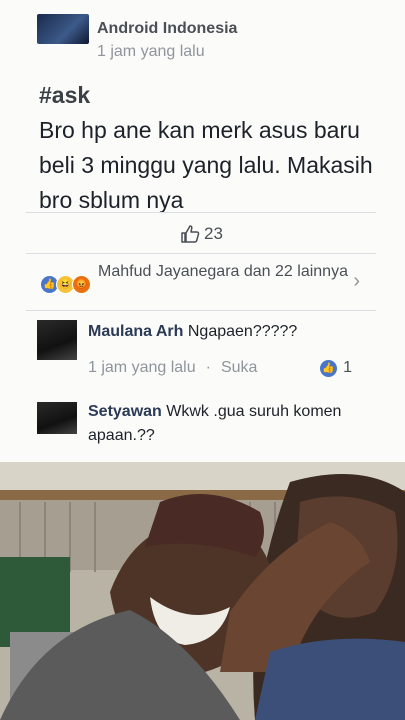 The width and height of the screenshot is (405, 720). I want to click on comment-like-count: 👍 1, so click(336, 368).